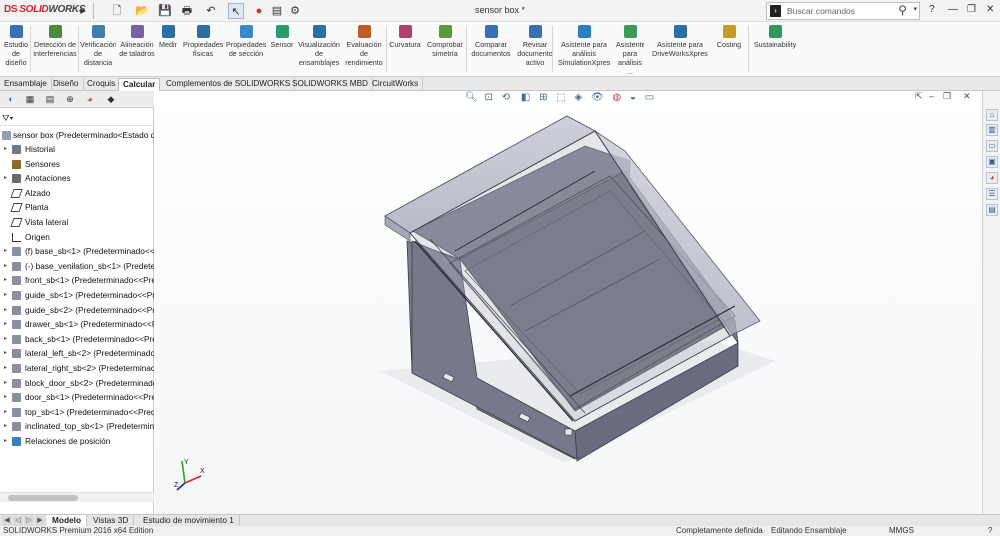 Image resolution: width=1000 pixels, height=536 pixels. Describe the element at coordinates (77, 324) in the screenshot. I see `tree-item: ▸ drawer_sb<1> (Predeterminado<<Pr` at that location.